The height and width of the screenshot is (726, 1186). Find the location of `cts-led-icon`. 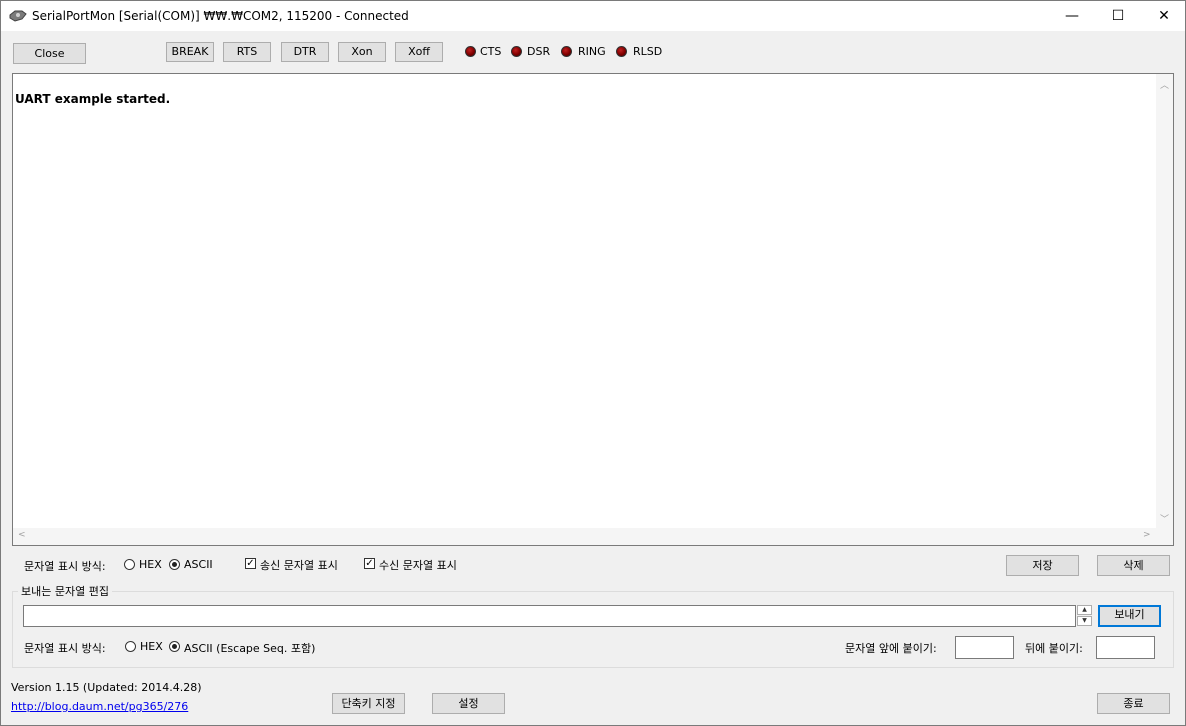

cts-led-icon is located at coordinates (470, 51).